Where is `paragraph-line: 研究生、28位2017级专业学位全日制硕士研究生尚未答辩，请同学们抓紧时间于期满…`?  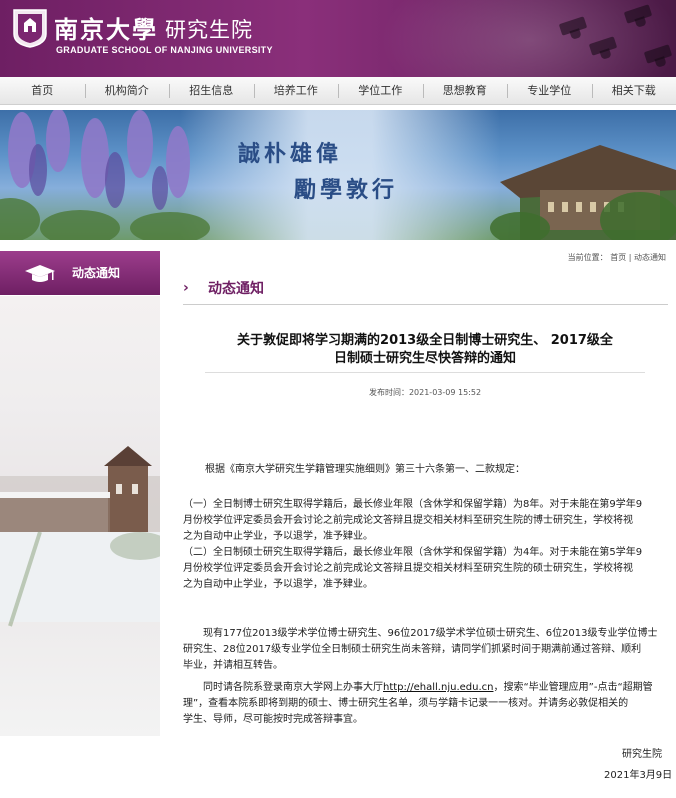 paragraph-line: 研究生、28位2017级专业学位全日制硕士研究生尚未答辩，请同学们抓紧时间于期满… is located at coordinates (412, 649).